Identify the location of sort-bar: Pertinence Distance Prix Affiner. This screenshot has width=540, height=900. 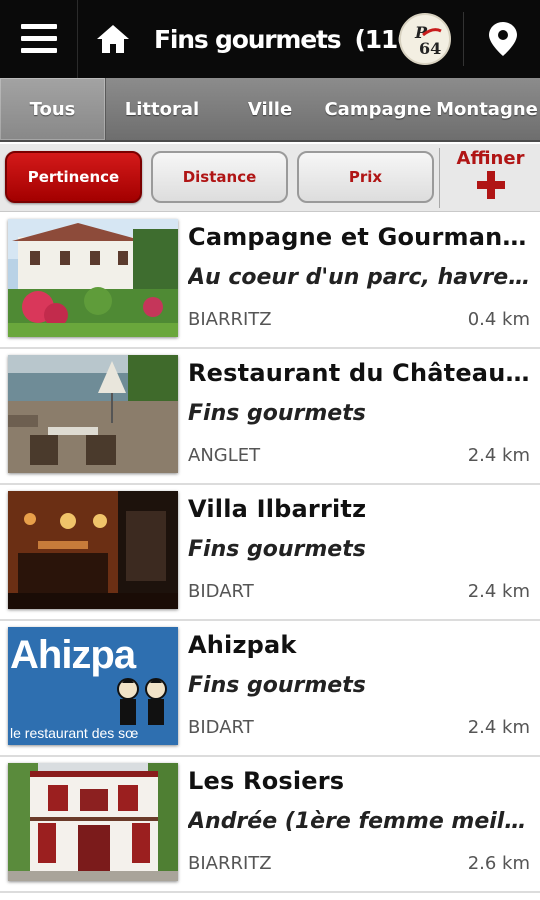
(270, 178).